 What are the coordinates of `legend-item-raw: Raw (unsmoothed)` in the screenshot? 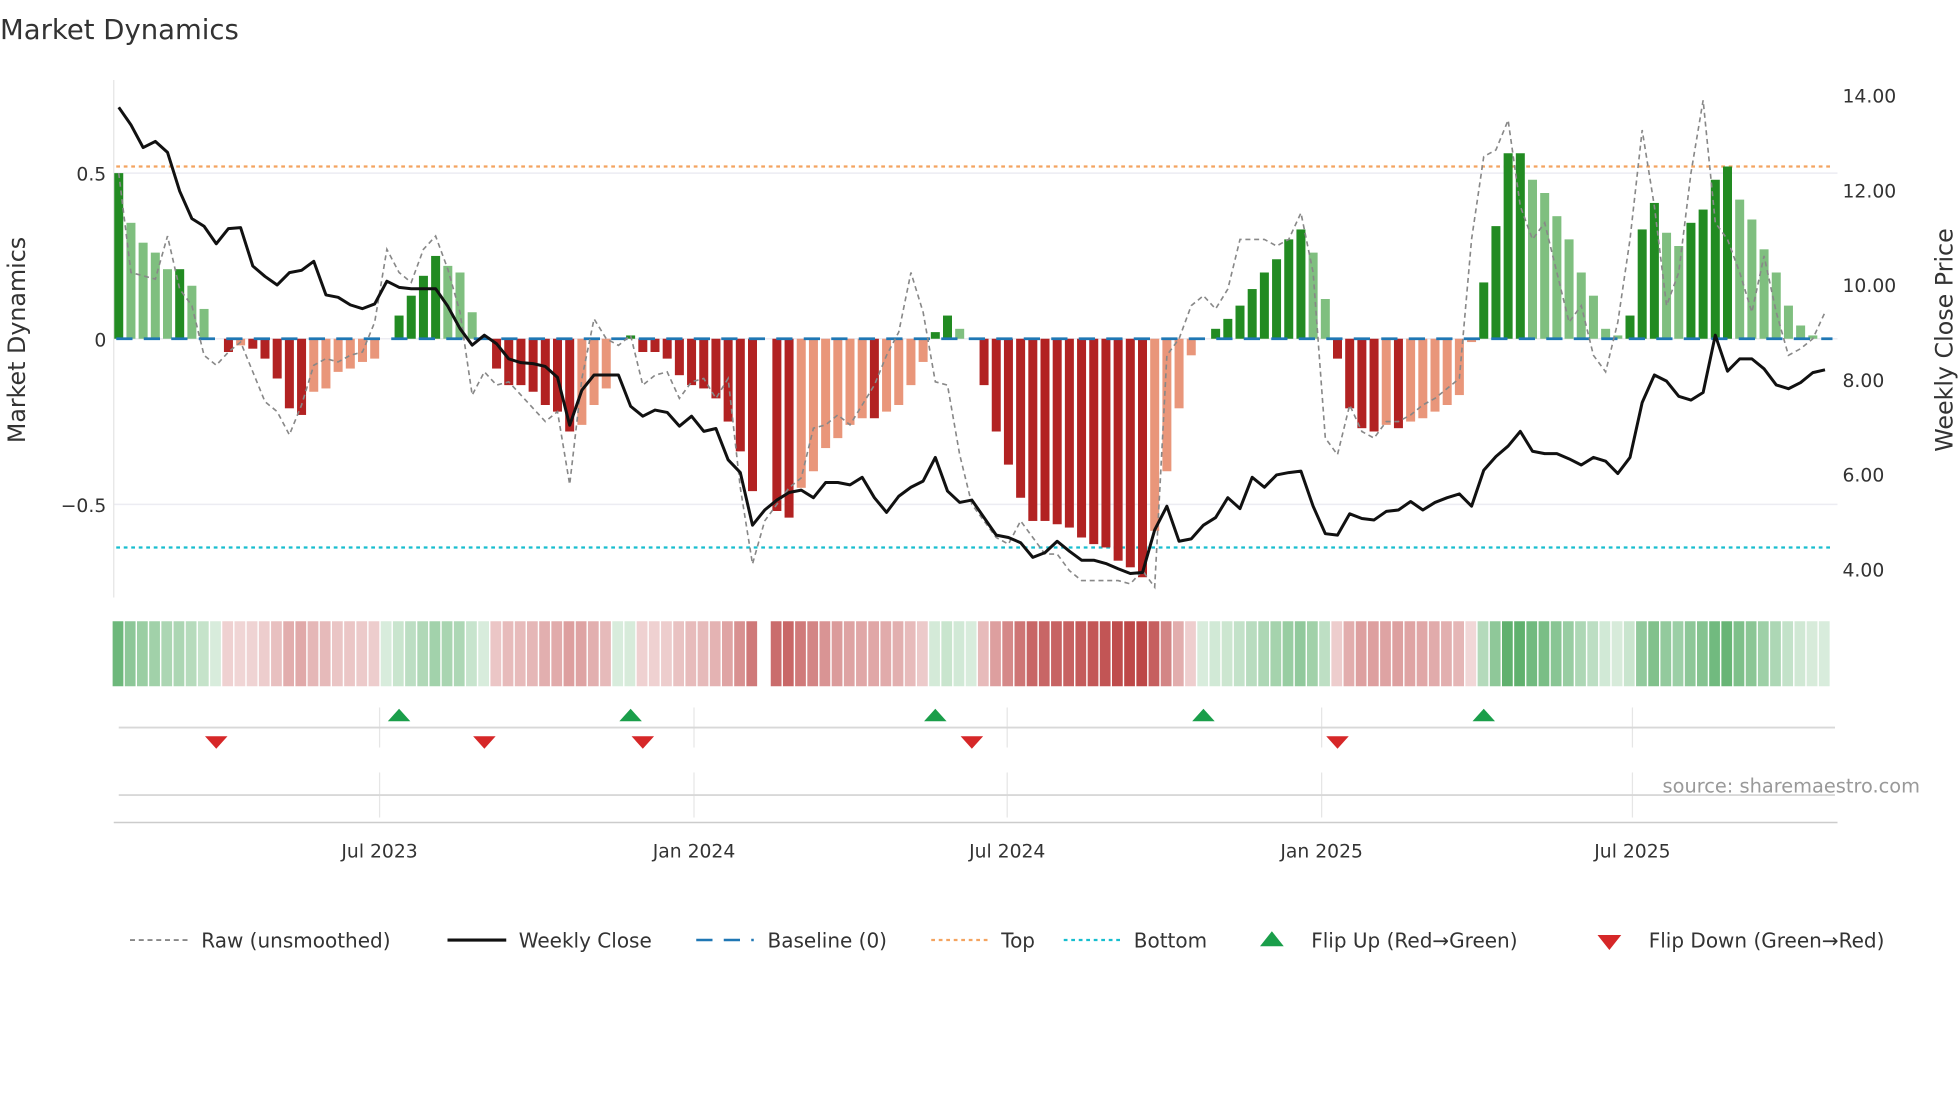 It's located at (260, 941).